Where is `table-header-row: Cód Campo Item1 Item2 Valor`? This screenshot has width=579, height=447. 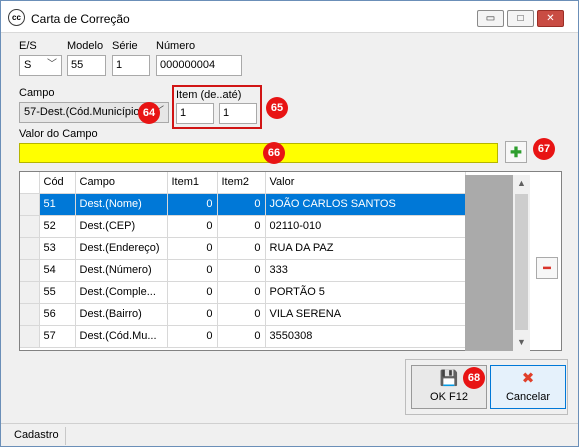 table-header-row: Cód Campo Item1 Item2 Valor is located at coordinates (243, 183).